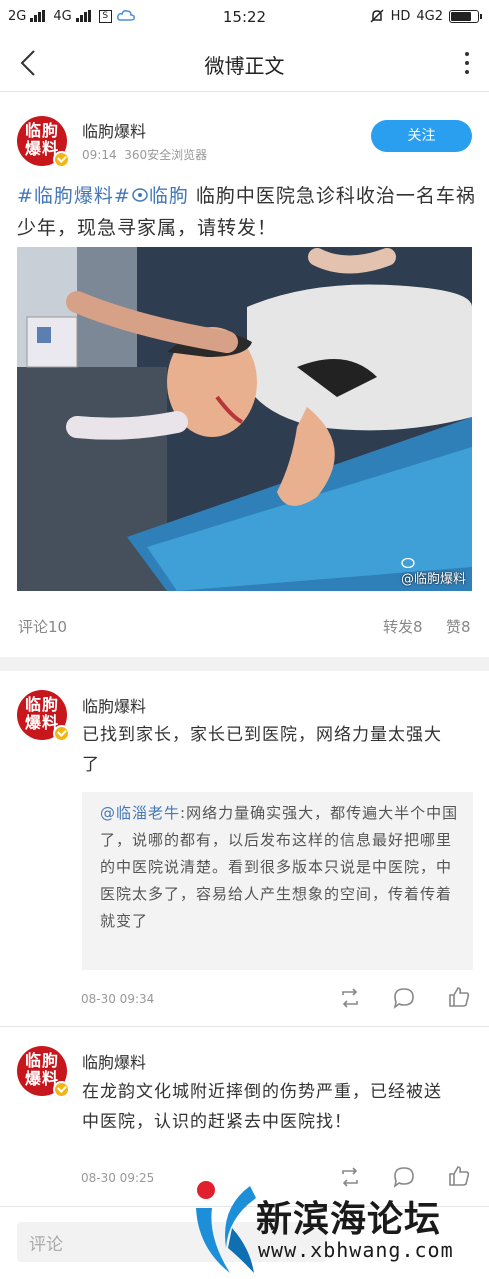  What do you see at coordinates (244, 66) in the screenshot?
I see `page-title: 微博正文` at bounding box center [244, 66].